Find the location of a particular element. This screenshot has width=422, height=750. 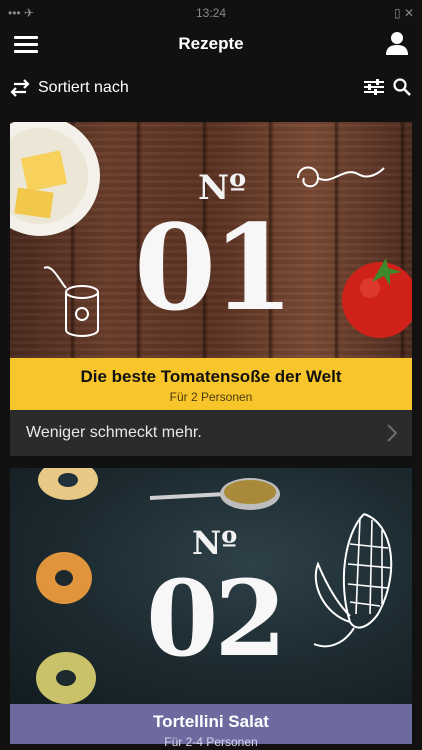

recipe-servings: Für 2 Personen is located at coordinates (211, 397).